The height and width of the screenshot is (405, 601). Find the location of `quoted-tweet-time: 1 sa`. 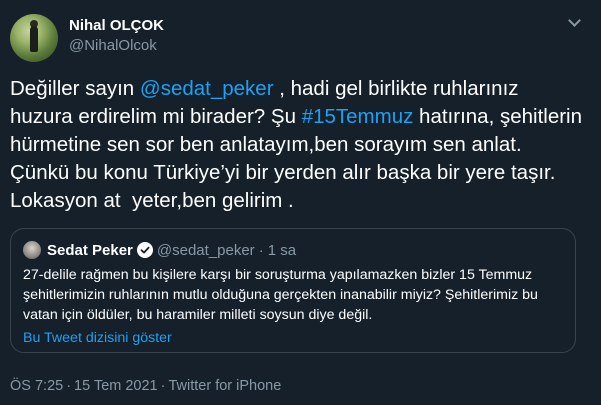

quoted-tweet-time: 1 sa is located at coordinates (282, 250).